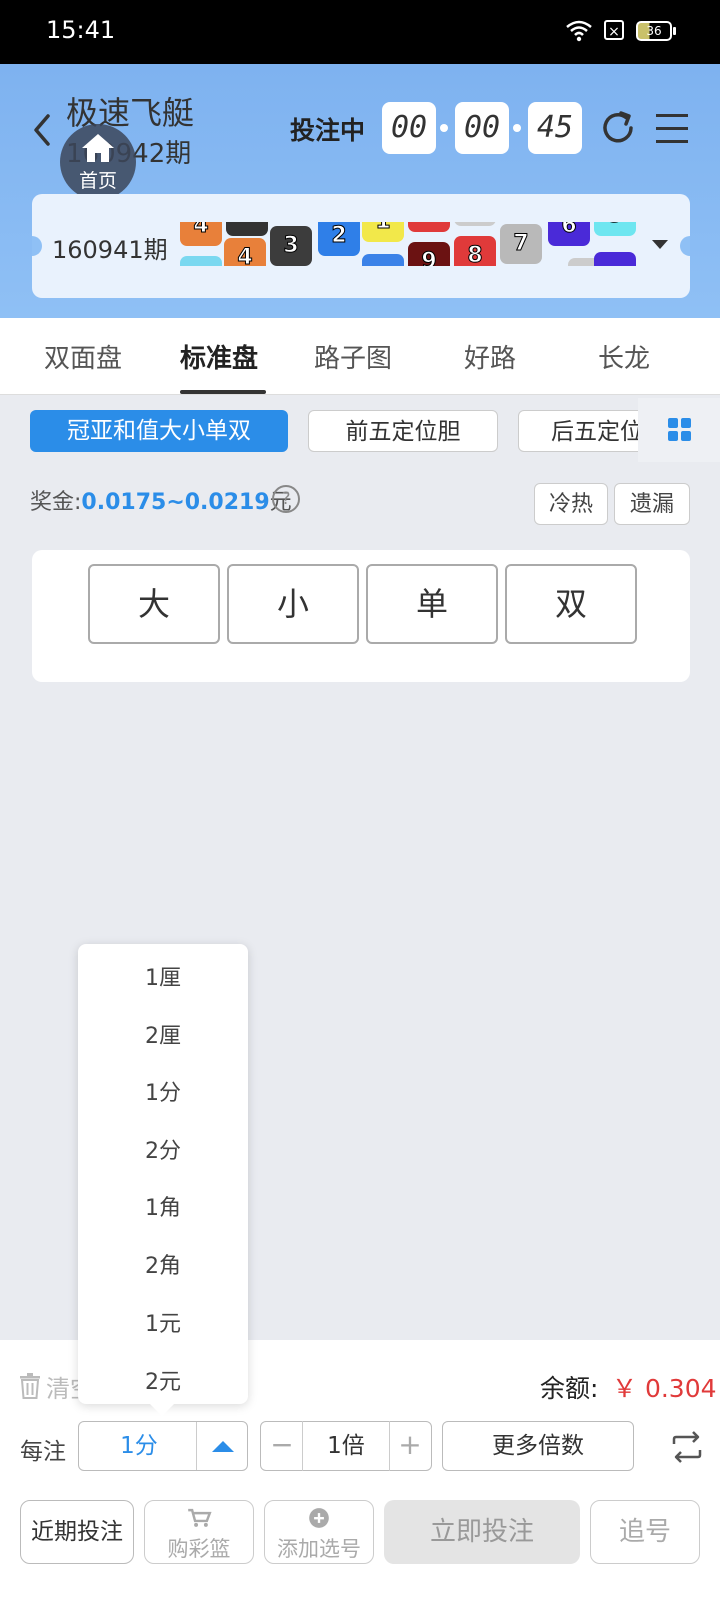 Image resolution: width=720 pixels, height=1600 pixels. What do you see at coordinates (615, 229) in the screenshot?
I see `result-ball: 5` at bounding box center [615, 229].